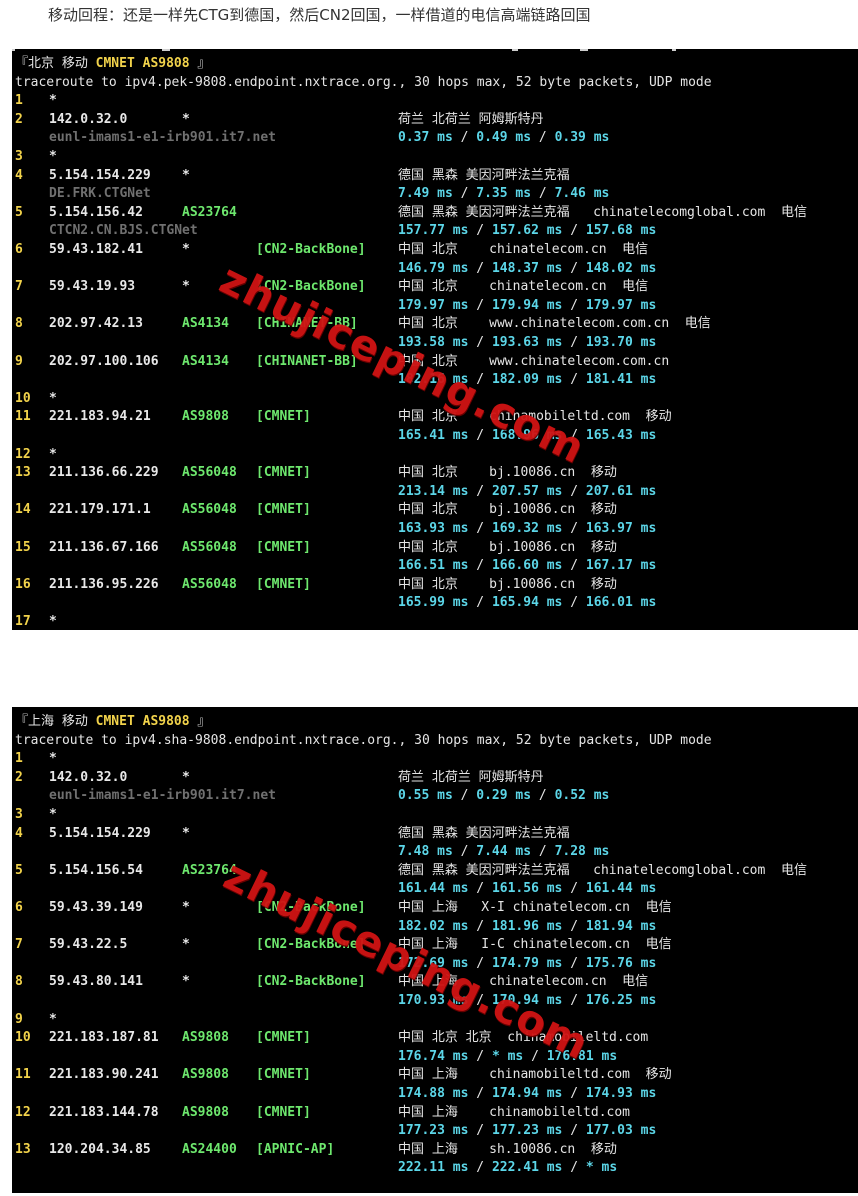  What do you see at coordinates (621, 305) in the screenshot?
I see `rtt-value: 179.97 ms` at bounding box center [621, 305].